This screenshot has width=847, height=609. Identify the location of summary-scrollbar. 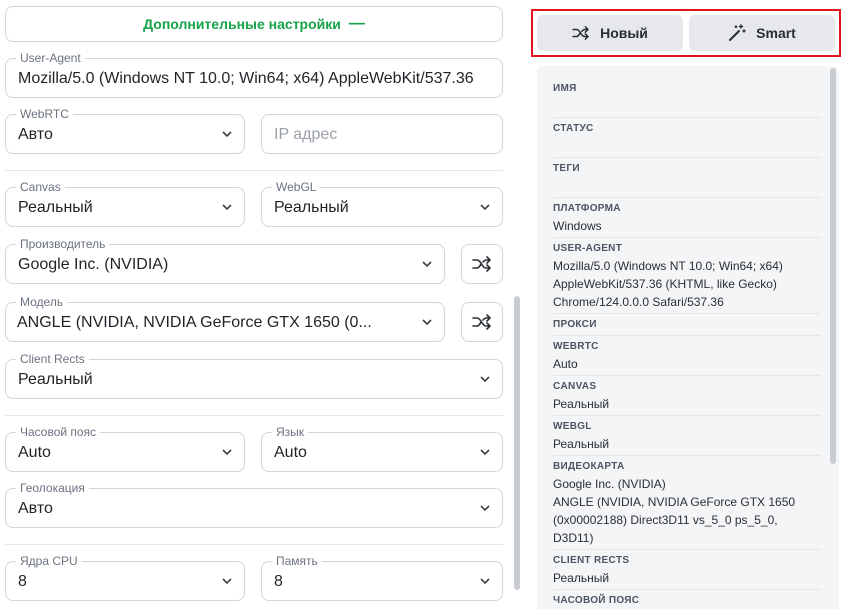
(833, 266).